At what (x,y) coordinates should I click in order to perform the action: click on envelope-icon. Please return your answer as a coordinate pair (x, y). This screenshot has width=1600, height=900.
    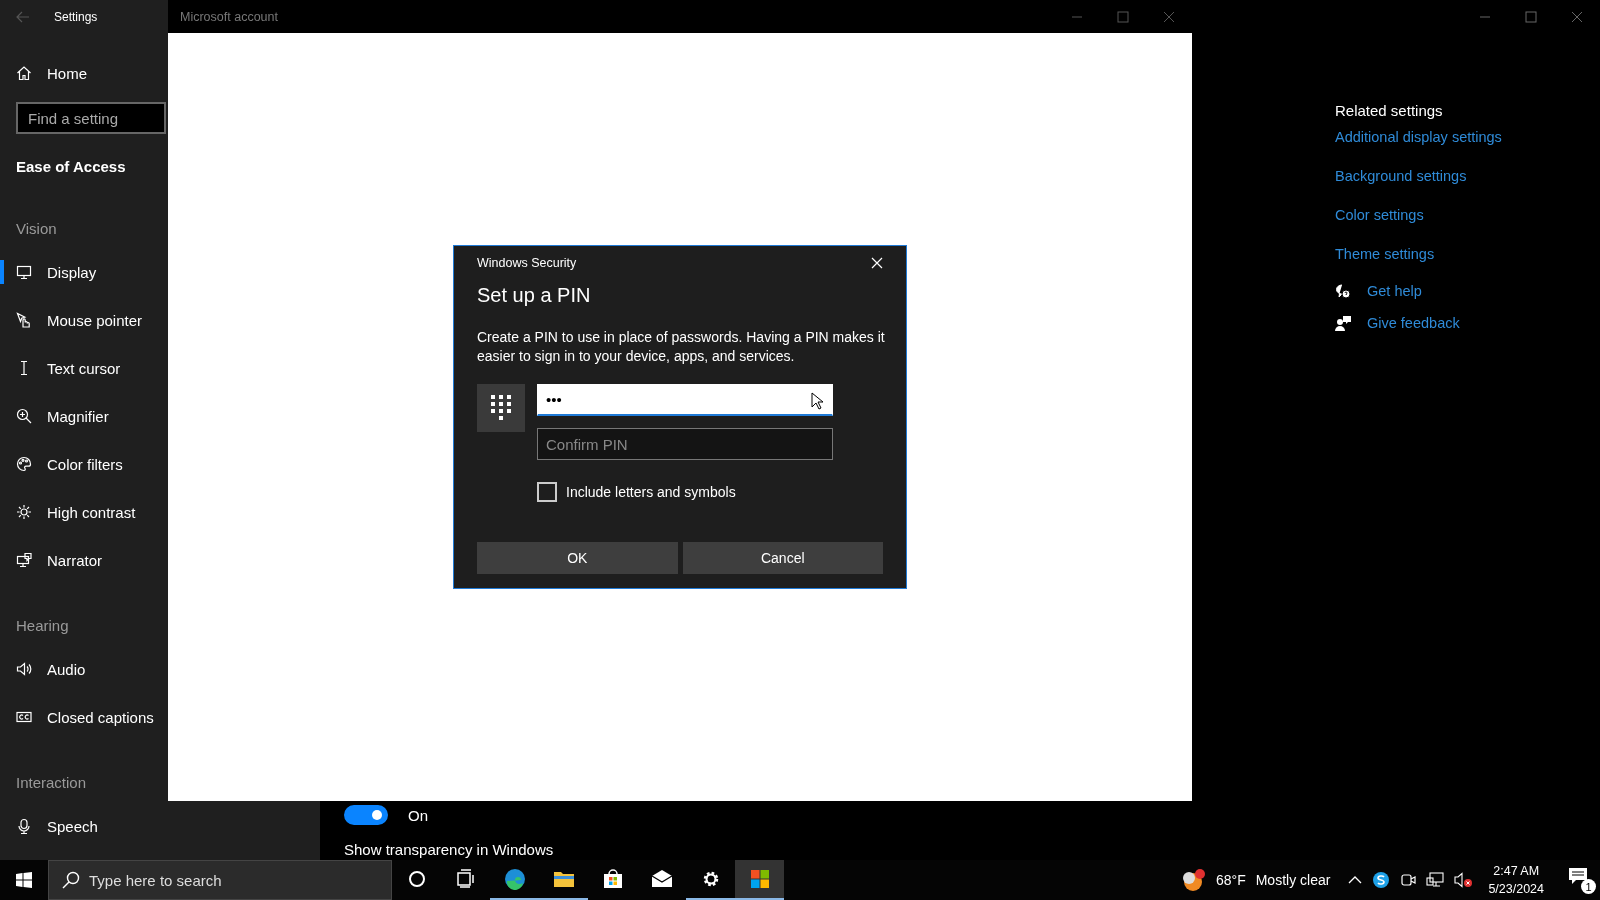
    Looking at the image, I should click on (661, 879).